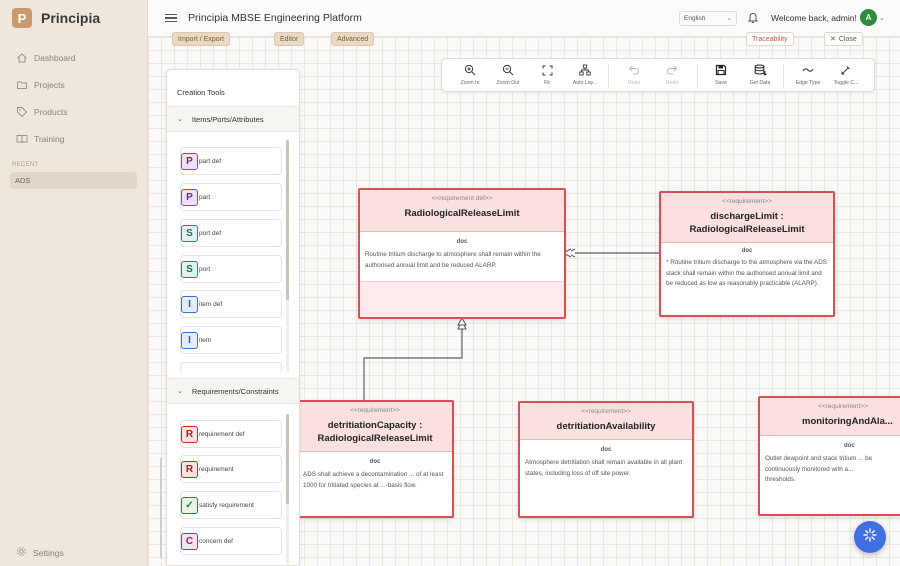  I want to click on tile-label: item def, so click(211, 304).